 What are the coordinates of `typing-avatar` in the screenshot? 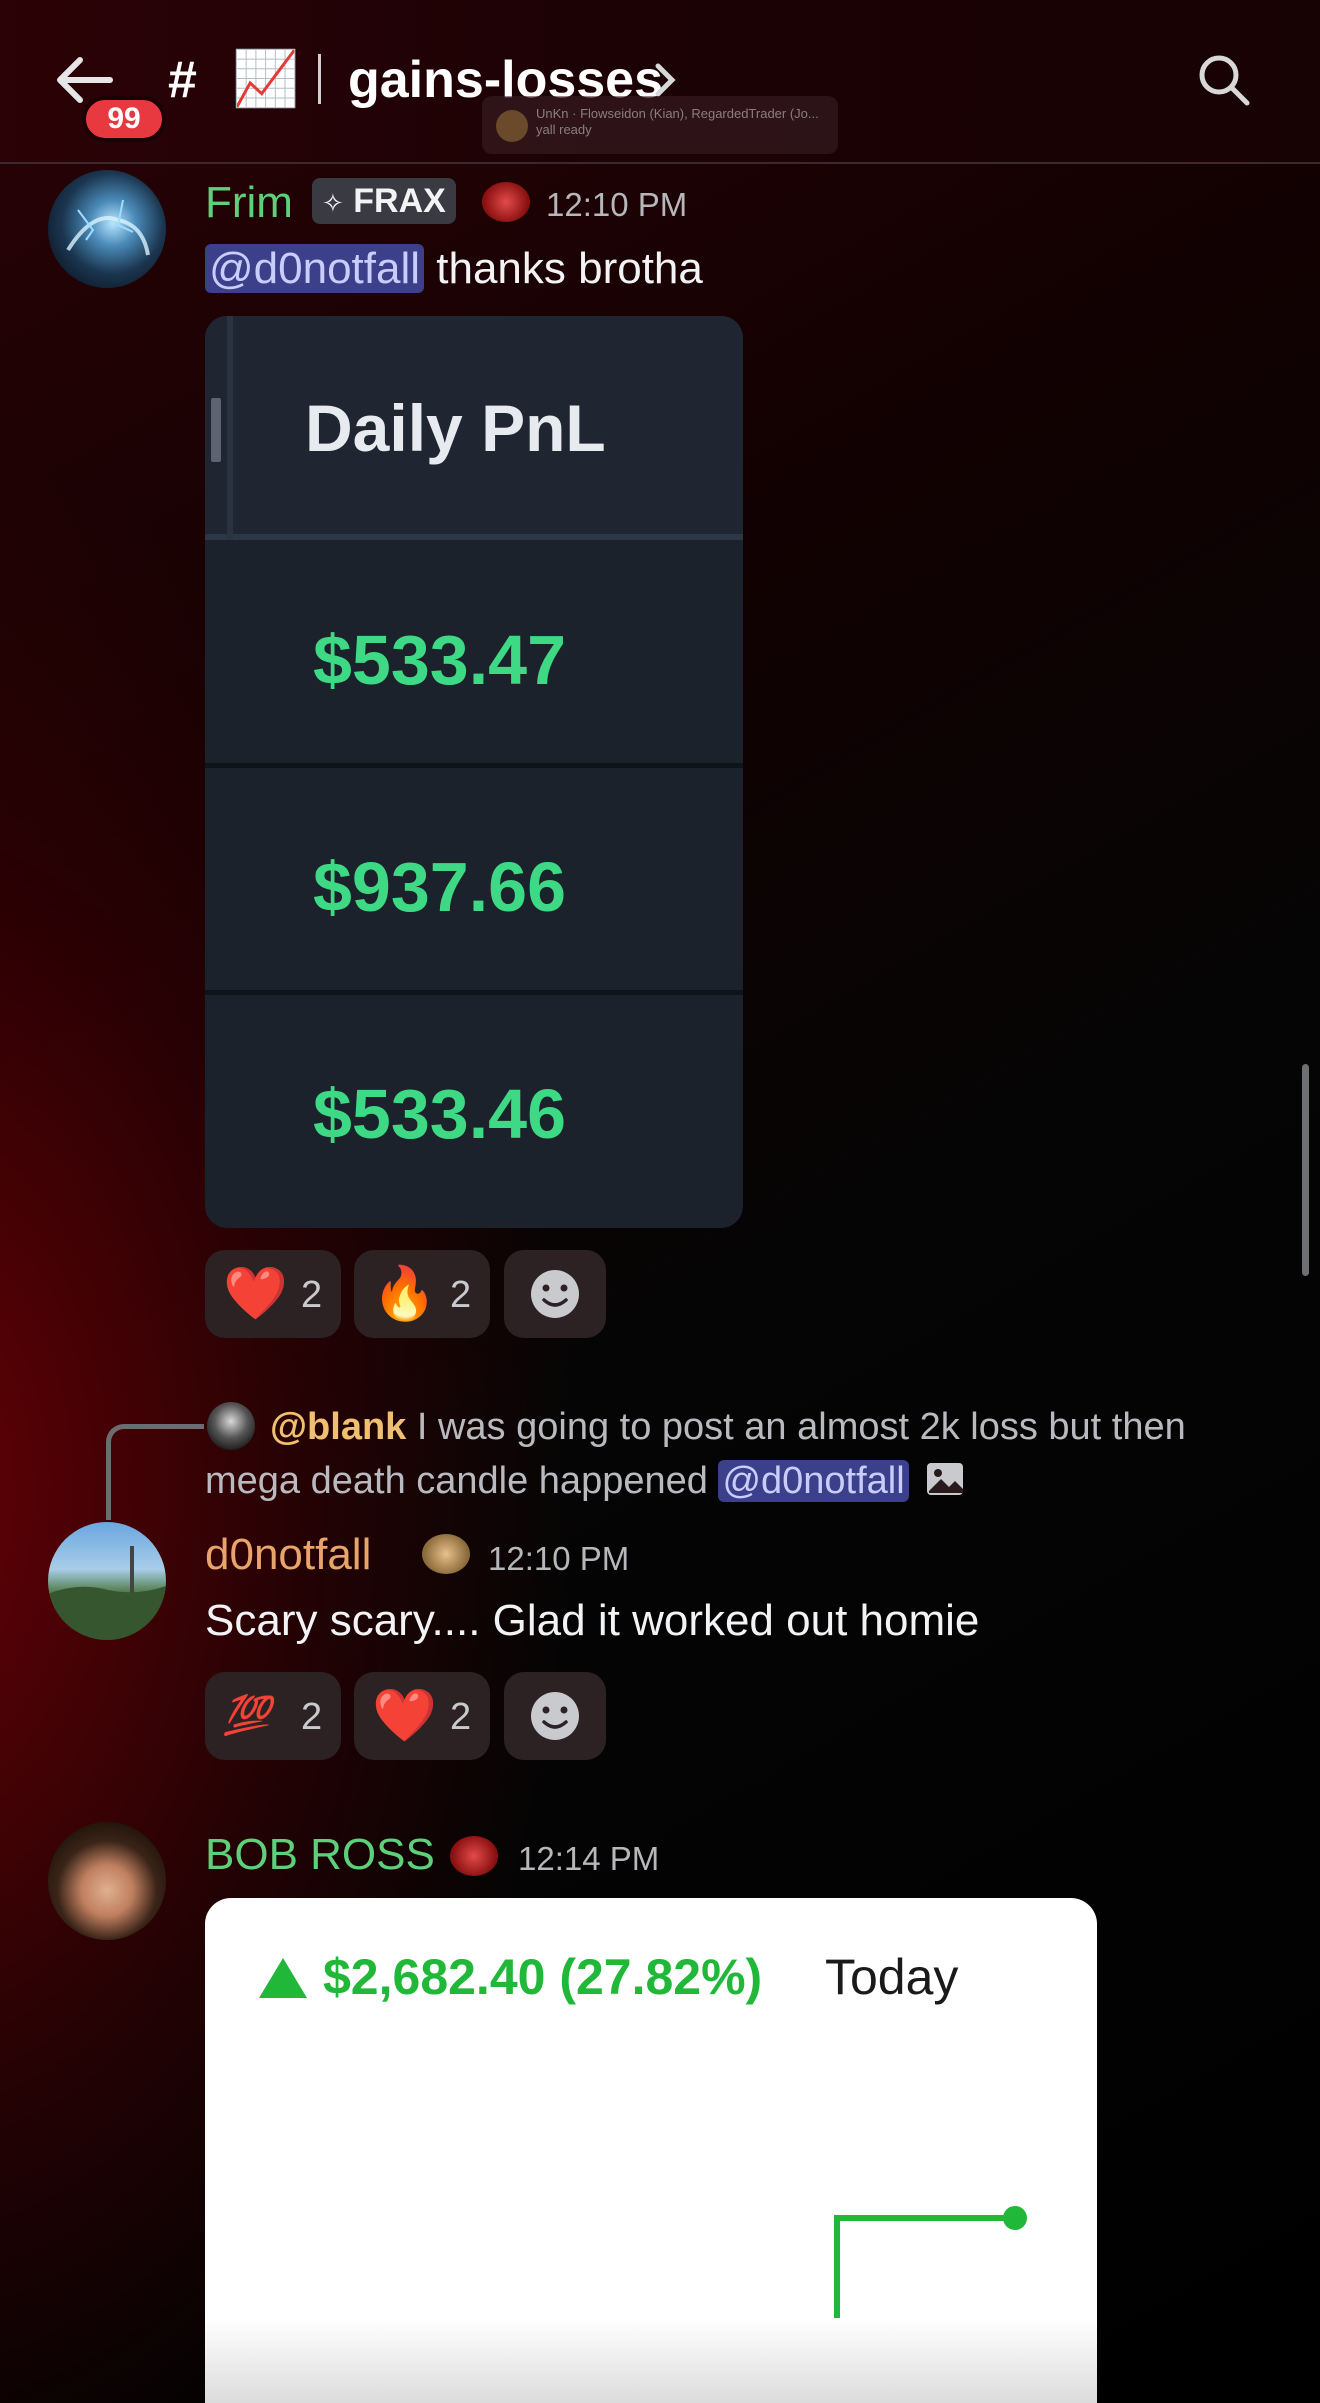 It's located at (512, 126).